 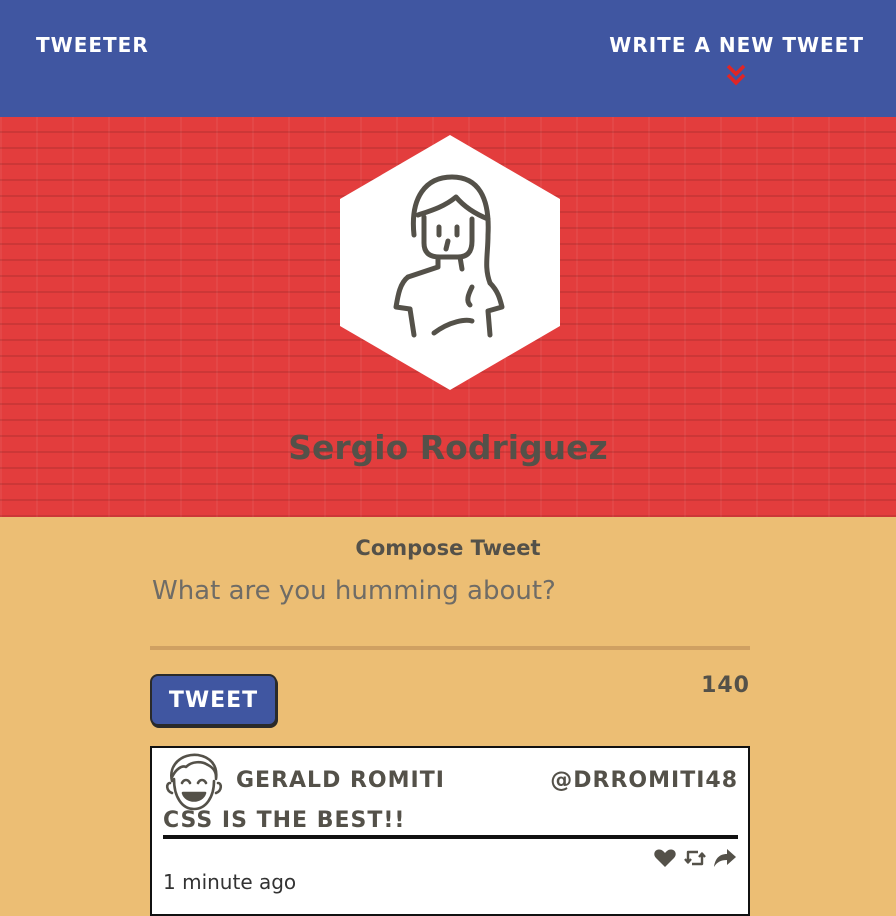 I want to click on tweet-timestamp: 1 minute ago, so click(x=230, y=882).